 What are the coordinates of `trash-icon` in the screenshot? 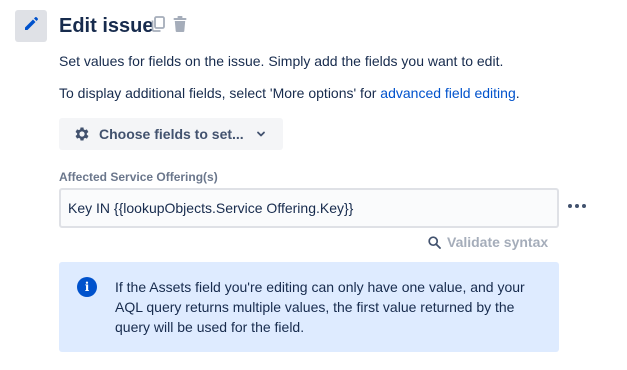 It's located at (180, 24).